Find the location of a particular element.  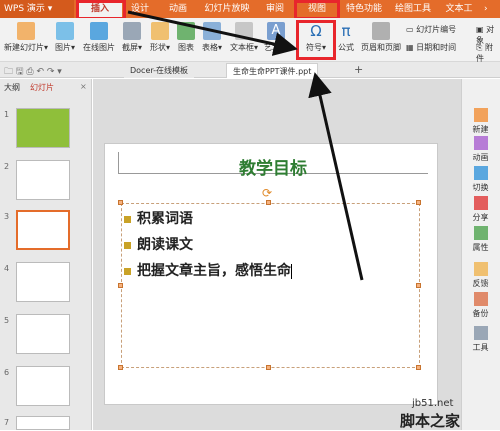

watermark-url: jb51.net is located at coordinates (433, 403).